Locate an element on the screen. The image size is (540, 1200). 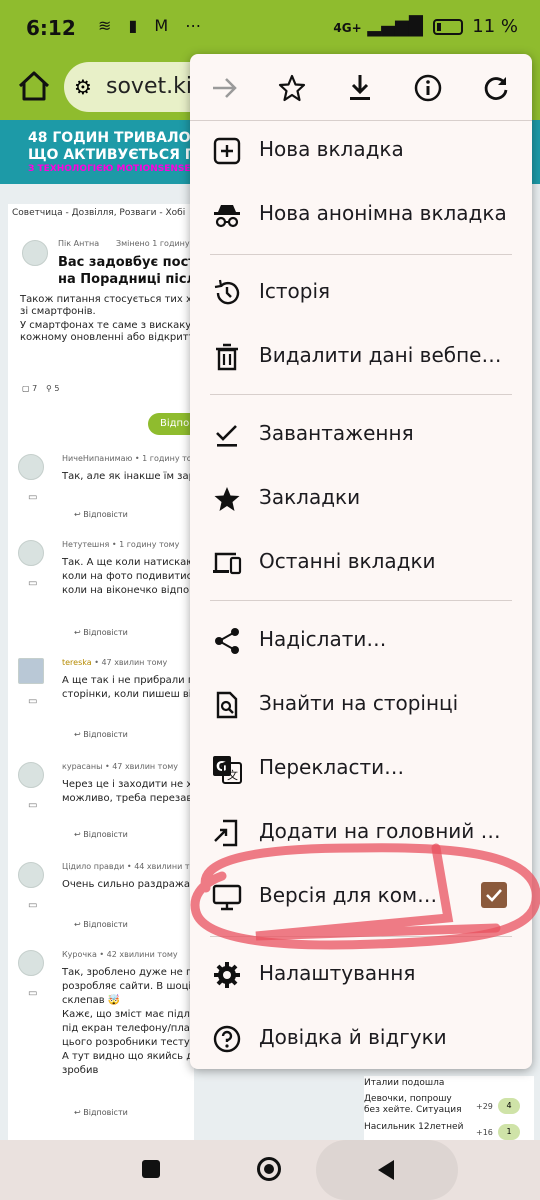
menu-item-incognito: Нова анонімна вкладка is located at coordinates (361, 214).